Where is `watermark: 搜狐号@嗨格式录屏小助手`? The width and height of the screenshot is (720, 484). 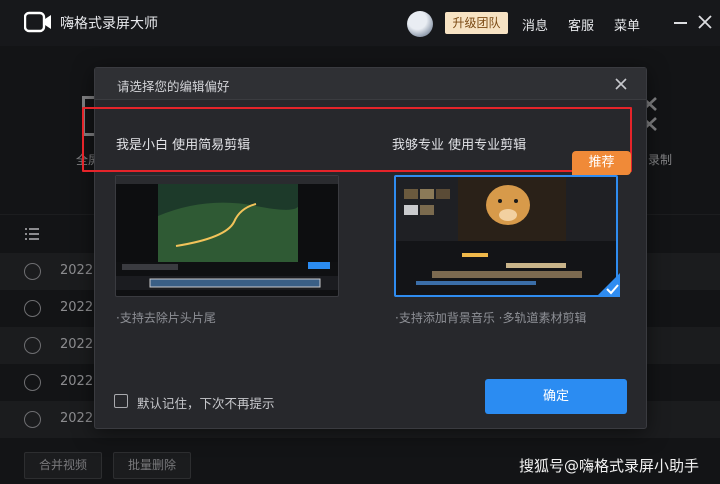 watermark: 搜狐号@嗨格式录屏小助手 is located at coordinates (609, 466).